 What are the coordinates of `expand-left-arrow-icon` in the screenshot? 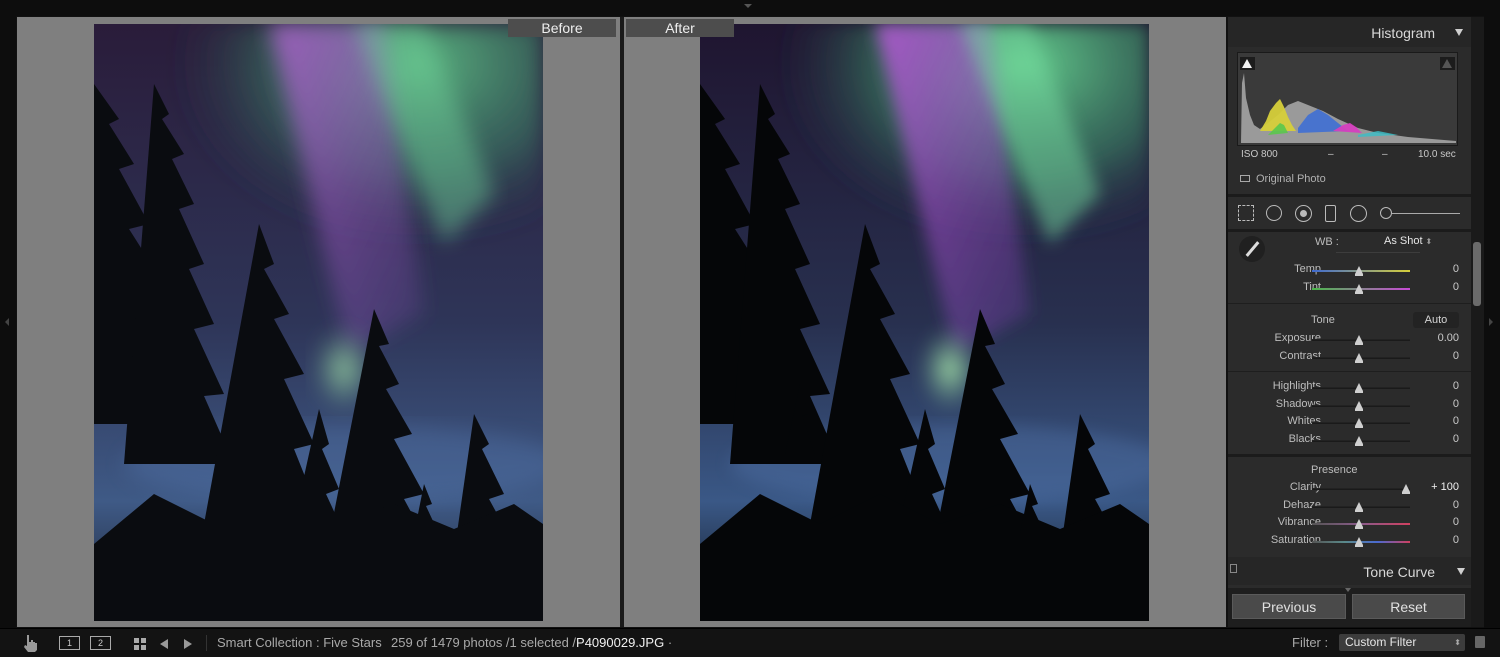 It's located at (7, 322).